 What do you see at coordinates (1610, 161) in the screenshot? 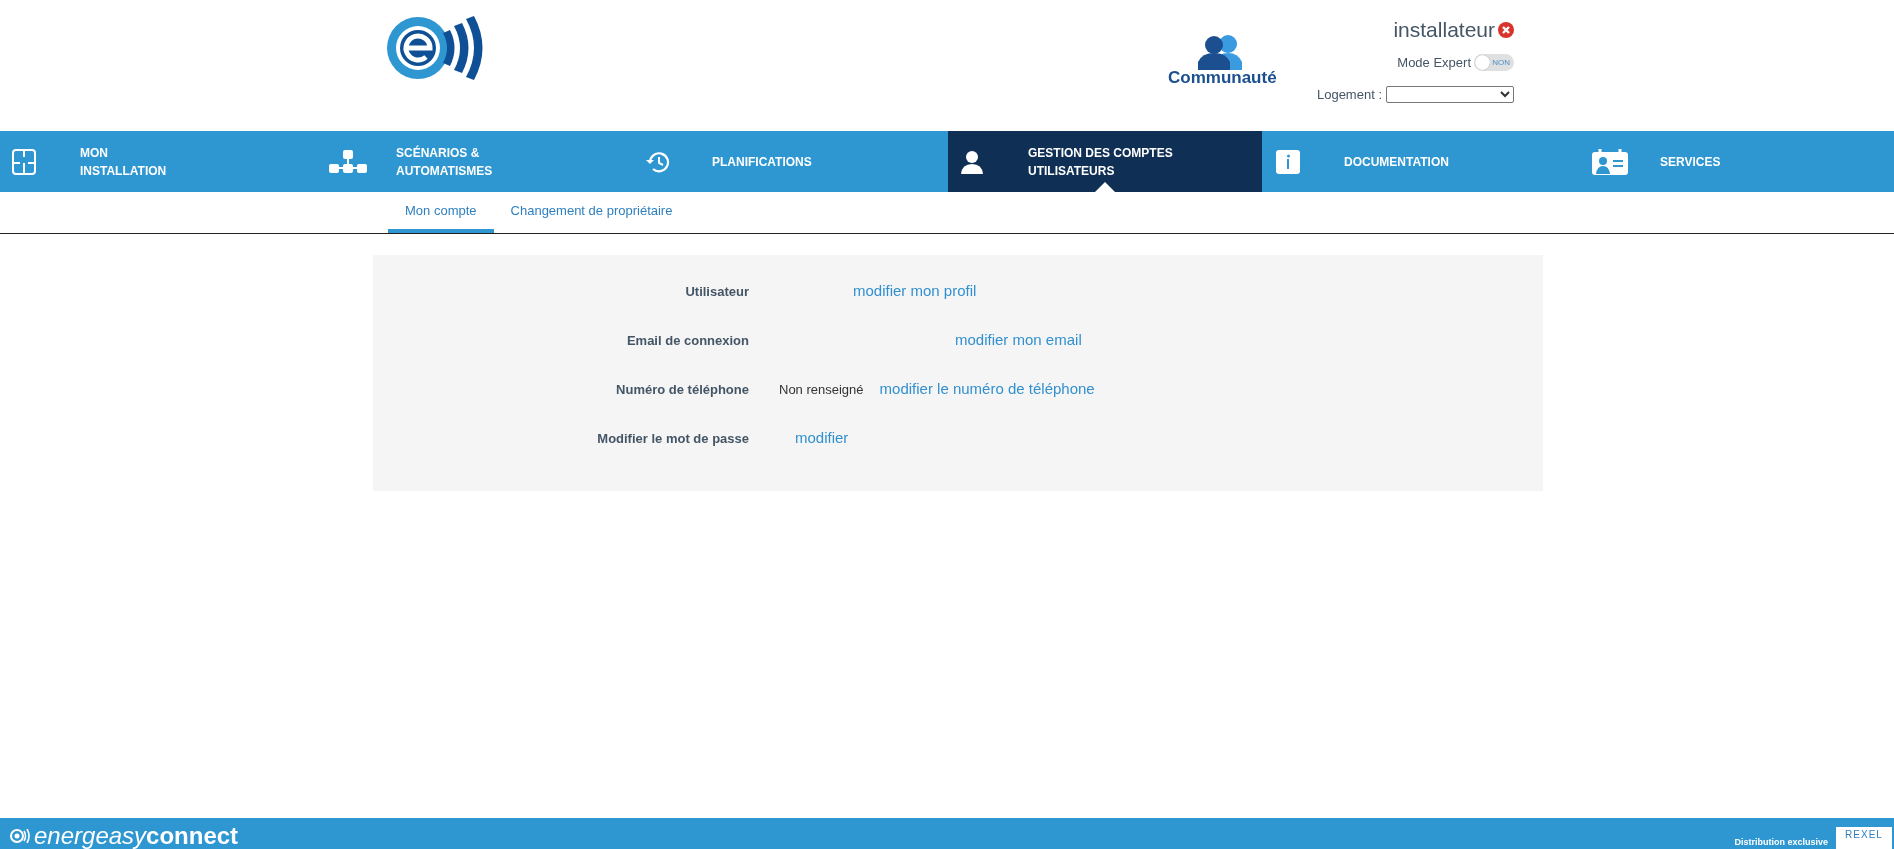
I see `id-card-icon` at bounding box center [1610, 161].